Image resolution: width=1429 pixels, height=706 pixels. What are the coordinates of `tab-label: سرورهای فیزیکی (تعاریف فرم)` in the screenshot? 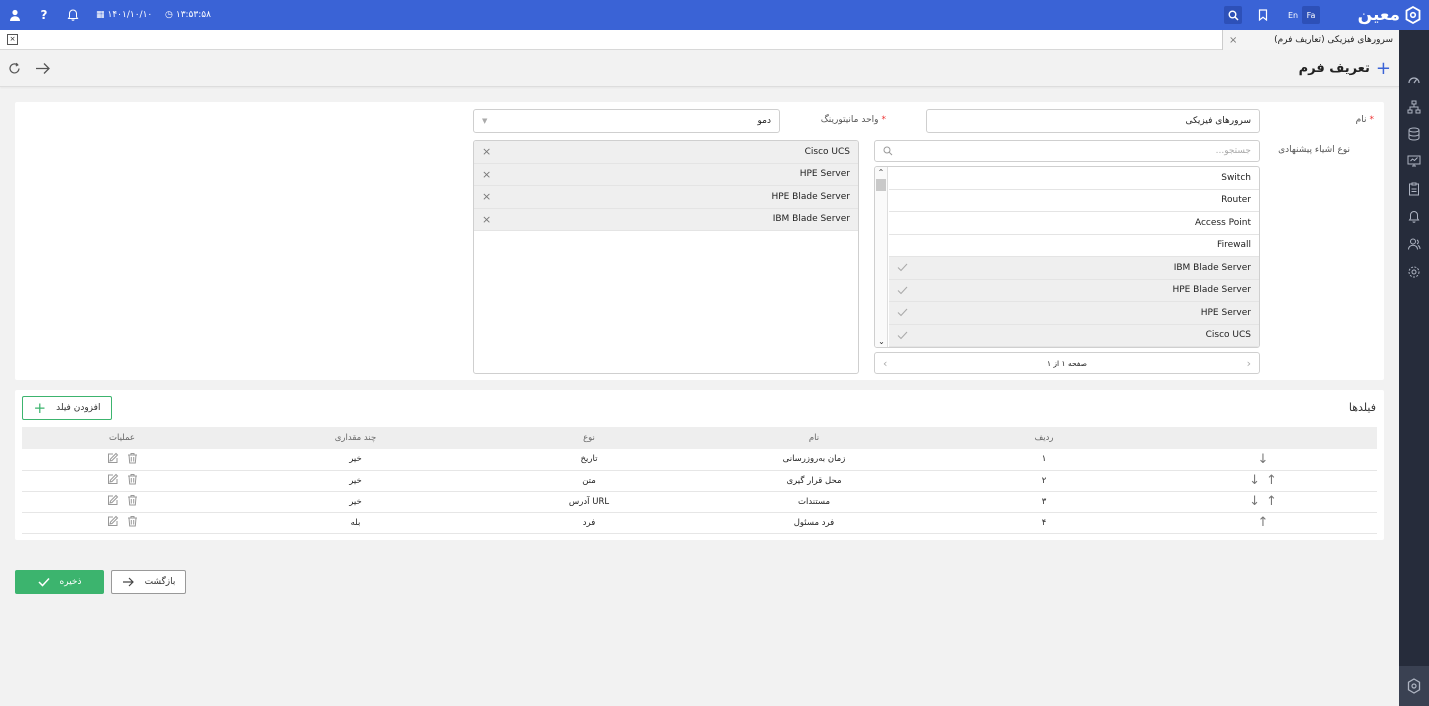 It's located at (1333, 40).